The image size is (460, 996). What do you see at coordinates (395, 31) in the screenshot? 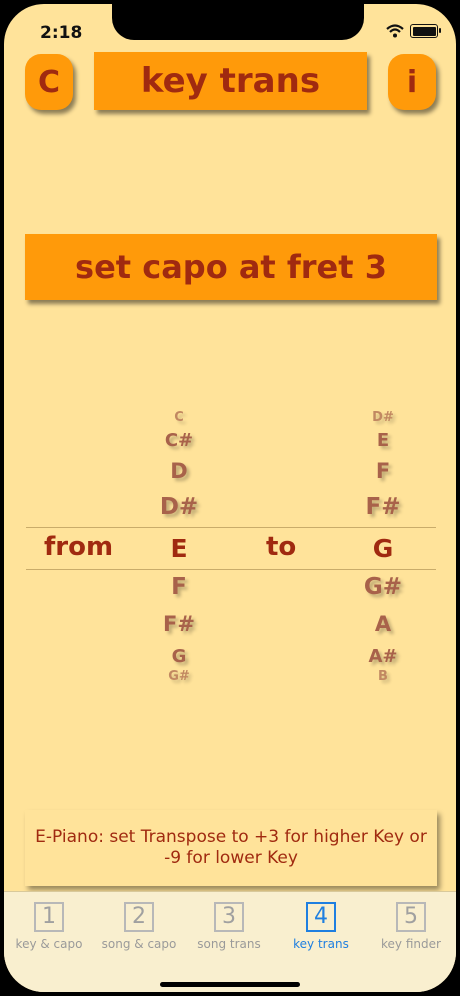
I see `wifi-icon` at bounding box center [395, 31].